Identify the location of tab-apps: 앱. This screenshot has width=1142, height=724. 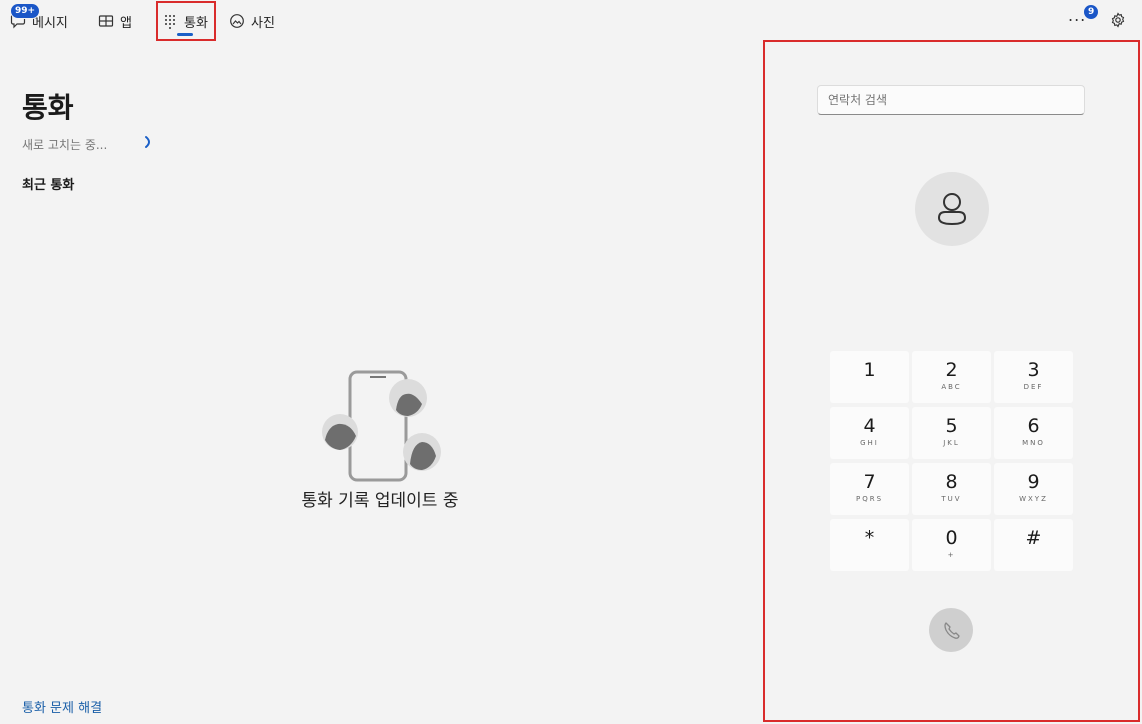
(115, 21).